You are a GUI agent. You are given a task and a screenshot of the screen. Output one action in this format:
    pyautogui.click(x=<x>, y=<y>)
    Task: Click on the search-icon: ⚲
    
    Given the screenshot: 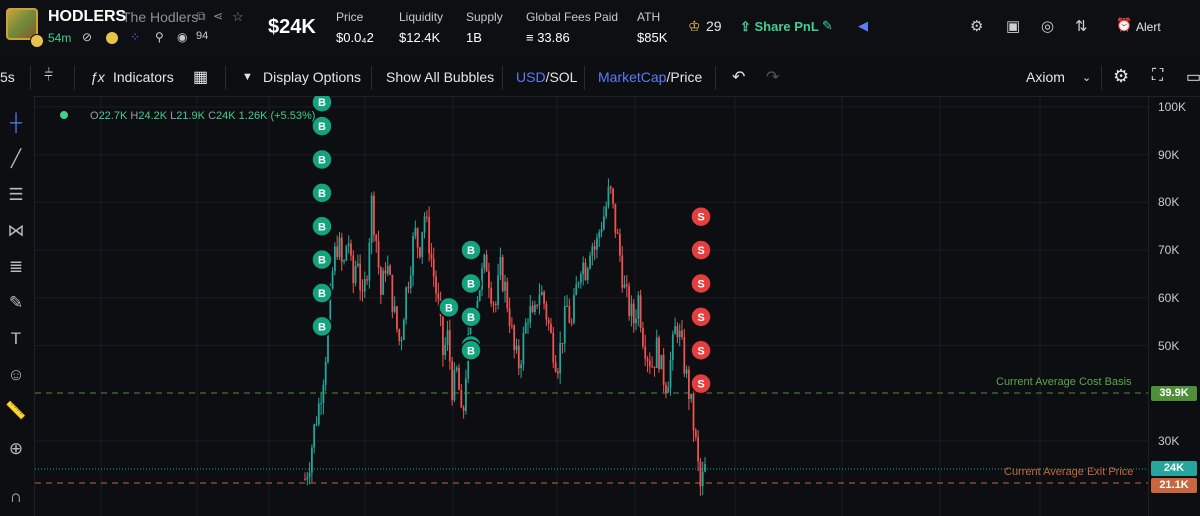 What is the action you would take?
    pyautogui.click(x=159, y=37)
    